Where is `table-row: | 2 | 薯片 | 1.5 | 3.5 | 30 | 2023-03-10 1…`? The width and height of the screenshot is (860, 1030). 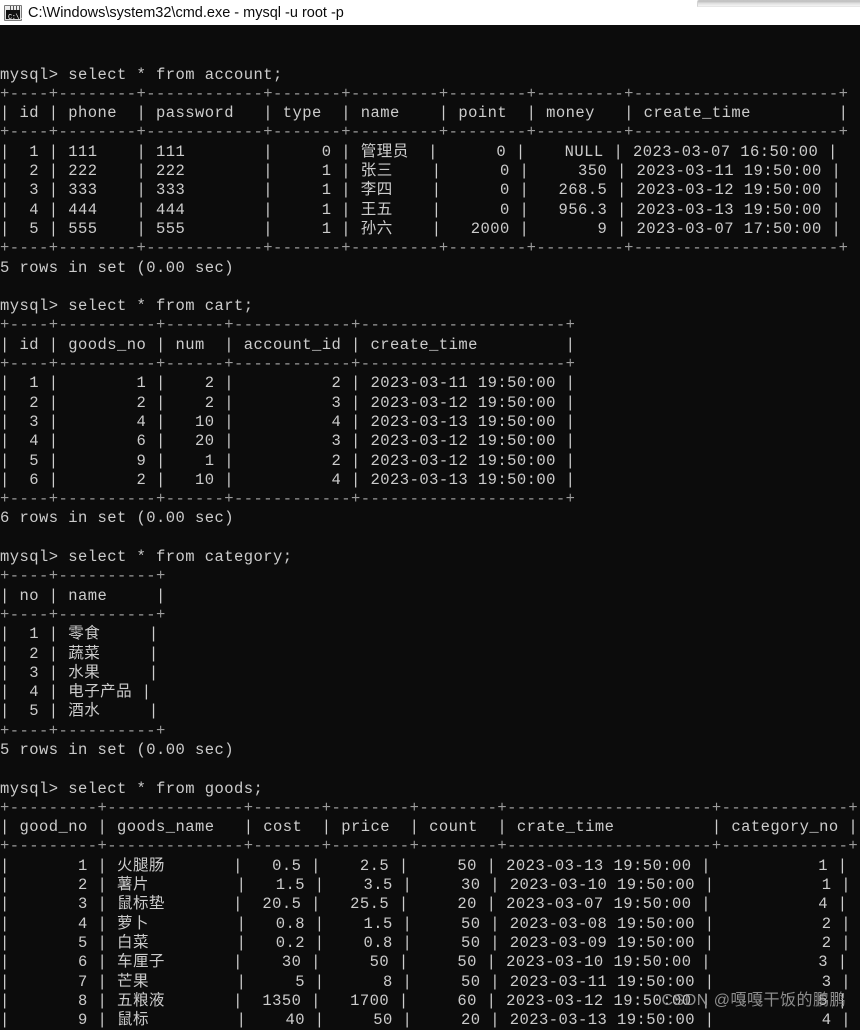
table-row: | 2 | 薯片 | 1.5 | 3.5 | 30 | 2023-03-10 1… is located at coordinates (426, 885).